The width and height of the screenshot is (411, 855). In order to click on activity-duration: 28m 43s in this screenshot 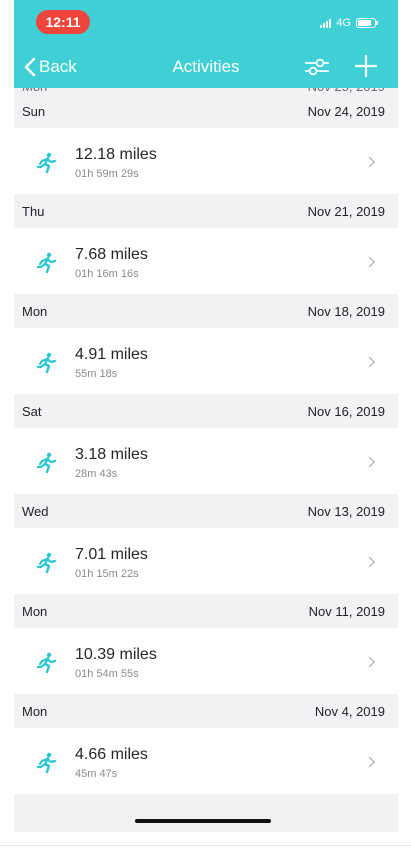, I will do `click(96, 474)`.